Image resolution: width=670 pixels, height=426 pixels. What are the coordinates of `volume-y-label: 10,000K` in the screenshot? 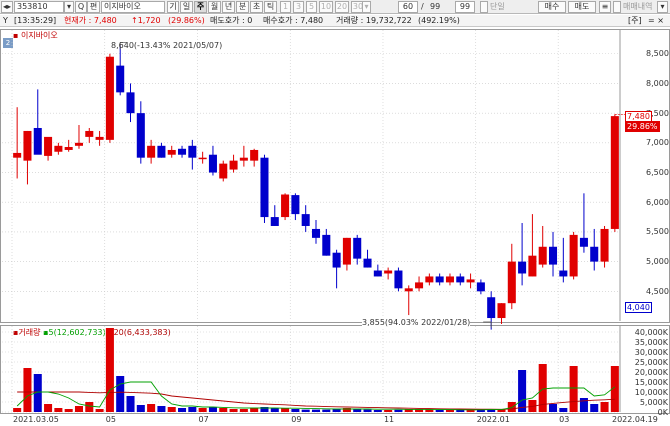 It's located at (651, 392).